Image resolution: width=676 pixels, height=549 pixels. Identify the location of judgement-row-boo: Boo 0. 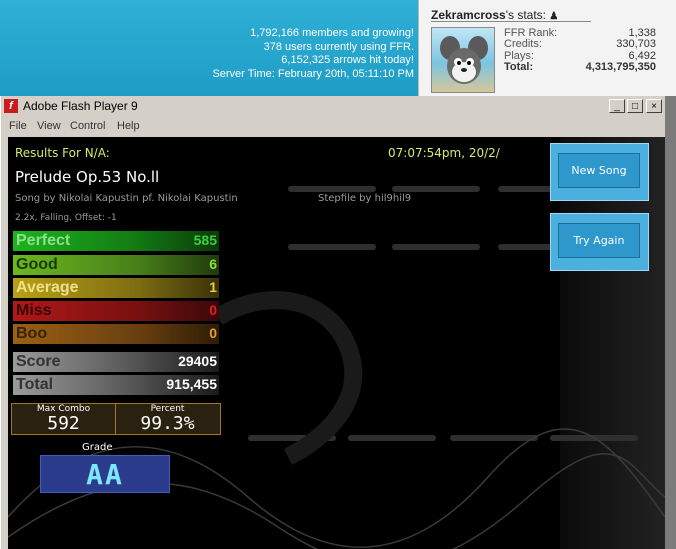
(116, 334).